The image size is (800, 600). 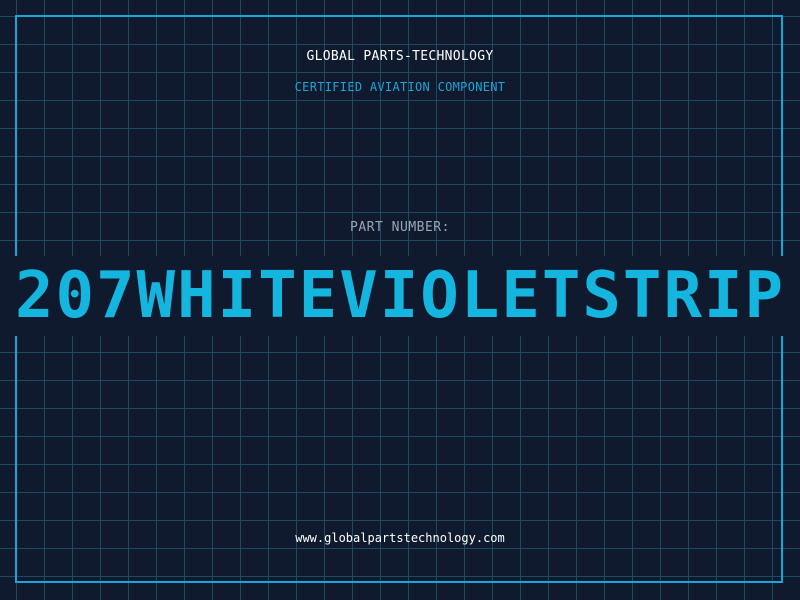 What do you see at coordinates (400, 56) in the screenshot?
I see `company-name: GLOBAL PARTS-TECHNOLOGY` at bounding box center [400, 56].